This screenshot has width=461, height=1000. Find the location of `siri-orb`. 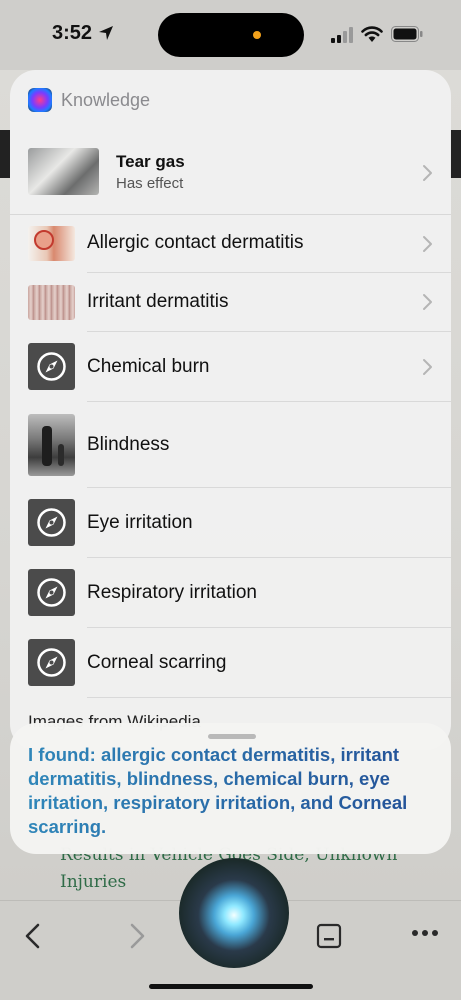

siri-orb is located at coordinates (234, 913).